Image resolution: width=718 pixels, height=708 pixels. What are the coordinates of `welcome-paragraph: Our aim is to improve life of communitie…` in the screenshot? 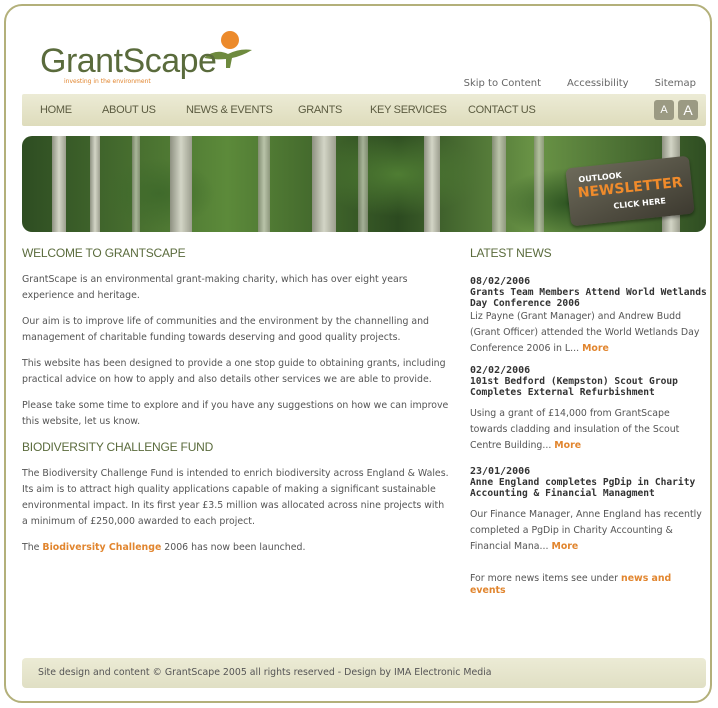 It's located at (226, 329).